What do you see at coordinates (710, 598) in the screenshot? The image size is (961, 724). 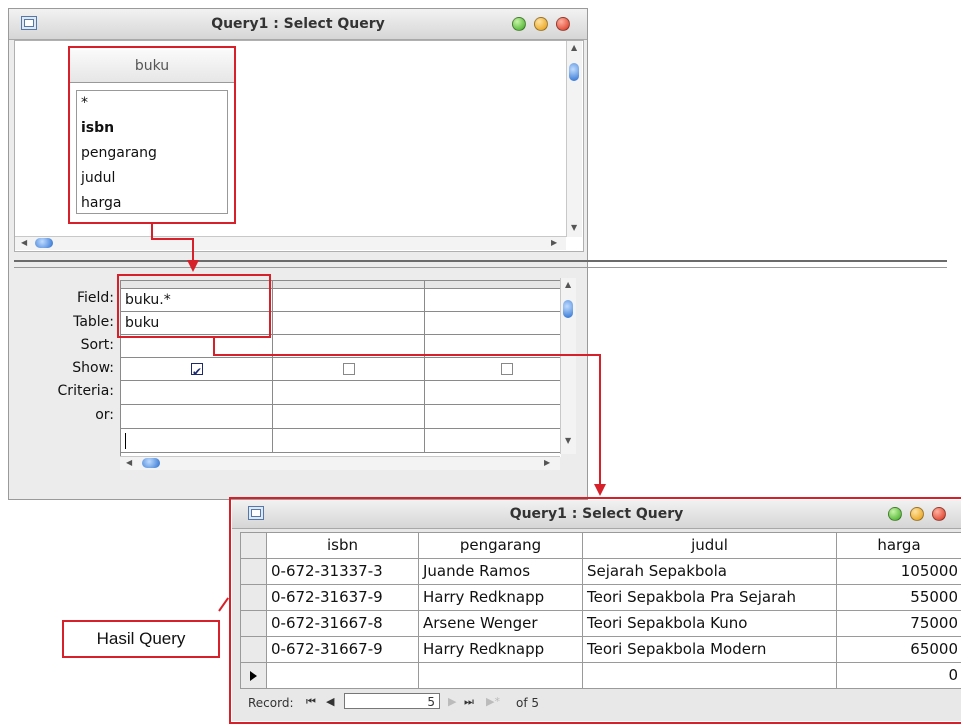 I see `cell-judul: Teori Sepakbola Pra Sejarah` at bounding box center [710, 598].